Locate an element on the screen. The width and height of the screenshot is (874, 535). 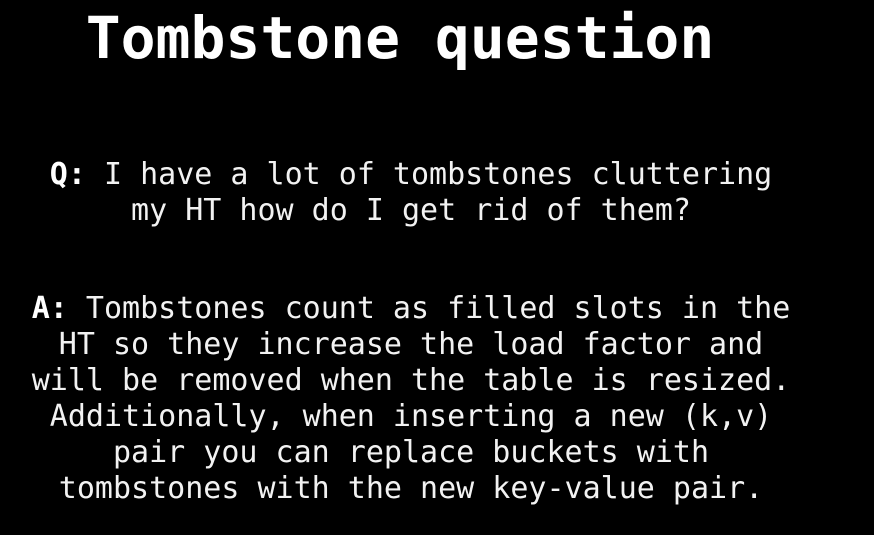
answer-prefix: A: is located at coordinates (49, 308).